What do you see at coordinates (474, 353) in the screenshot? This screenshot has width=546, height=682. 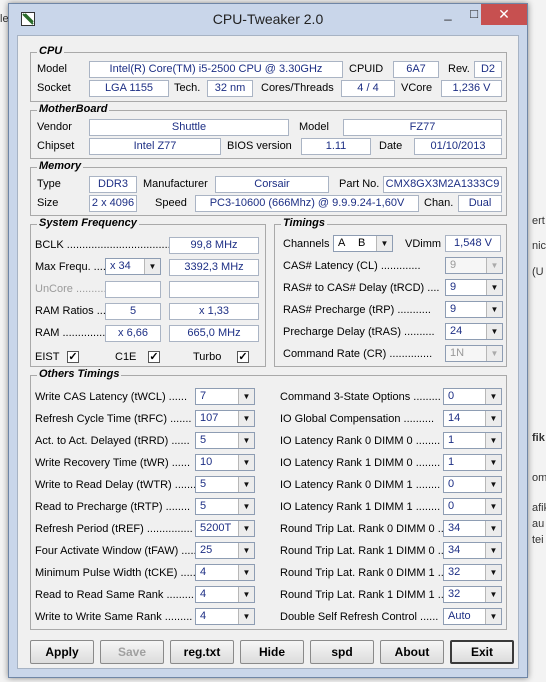 I see `command-rate-dropdown: 1N ▼` at bounding box center [474, 353].